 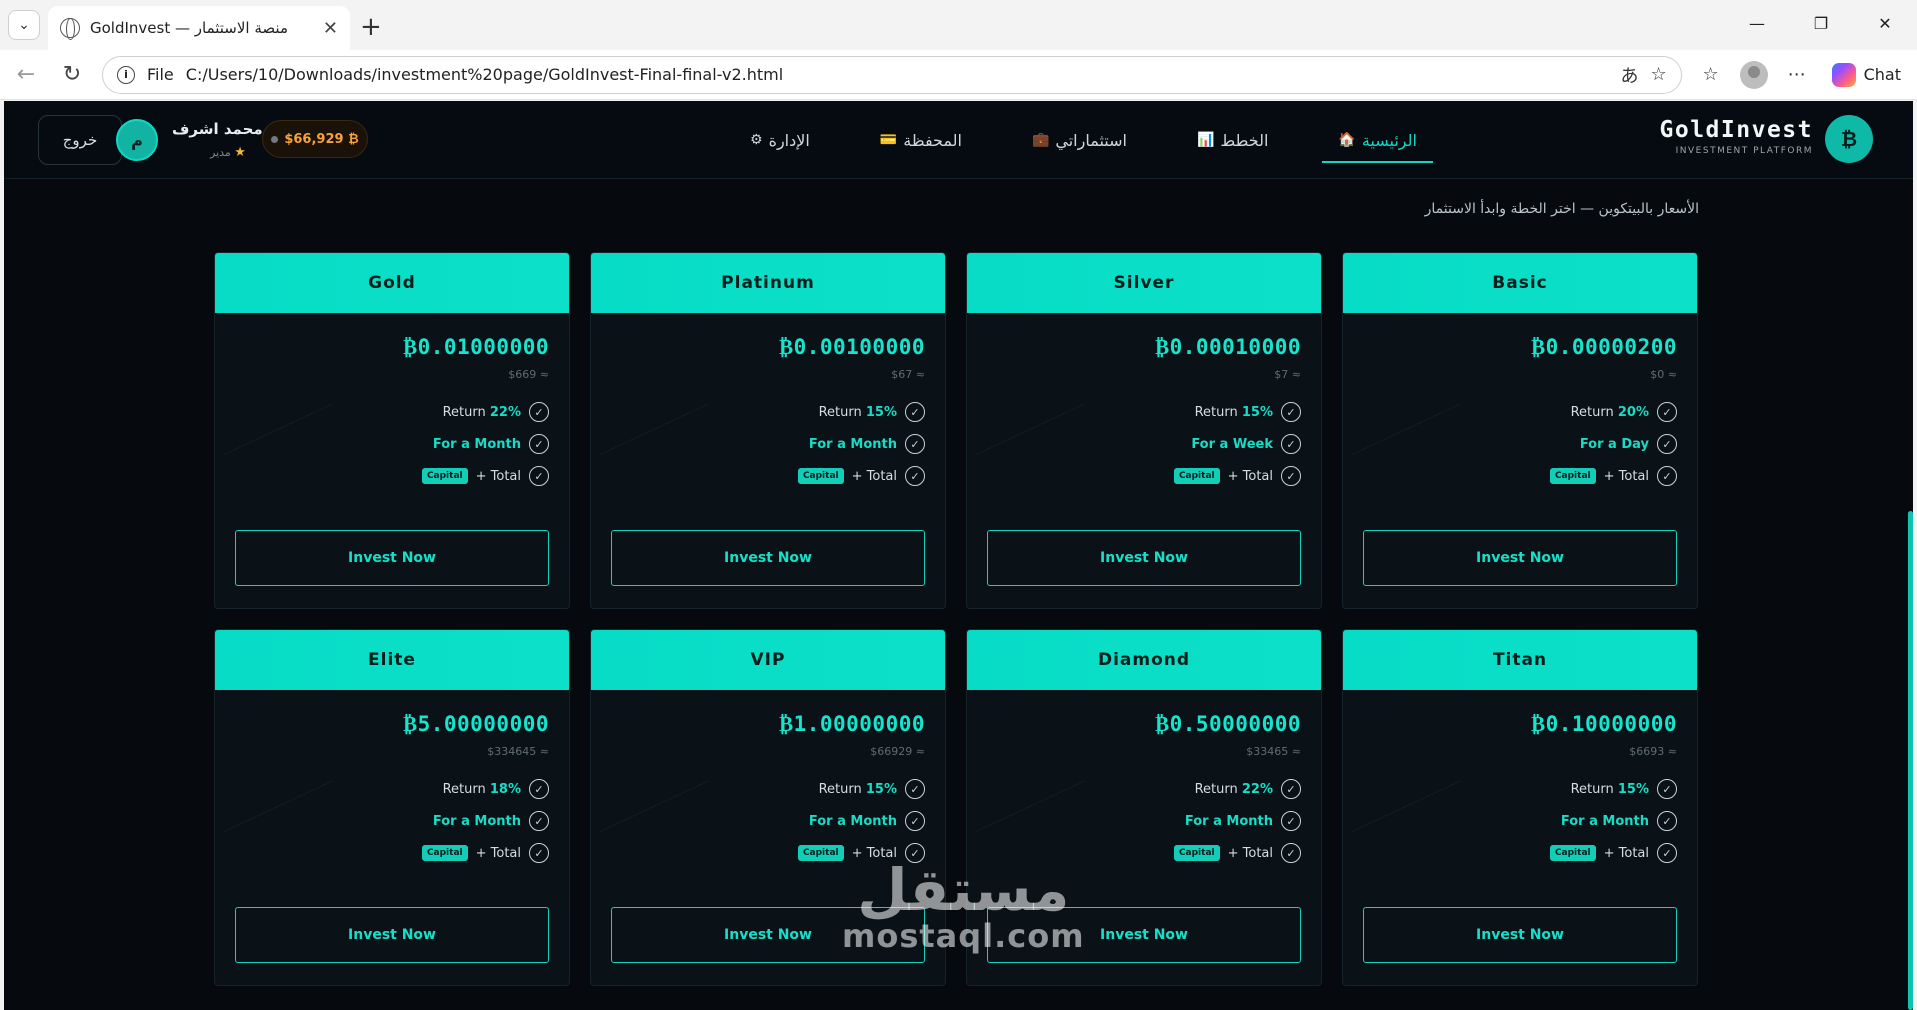 What do you see at coordinates (481, 789) in the screenshot?
I see `return-label: Return 18%` at bounding box center [481, 789].